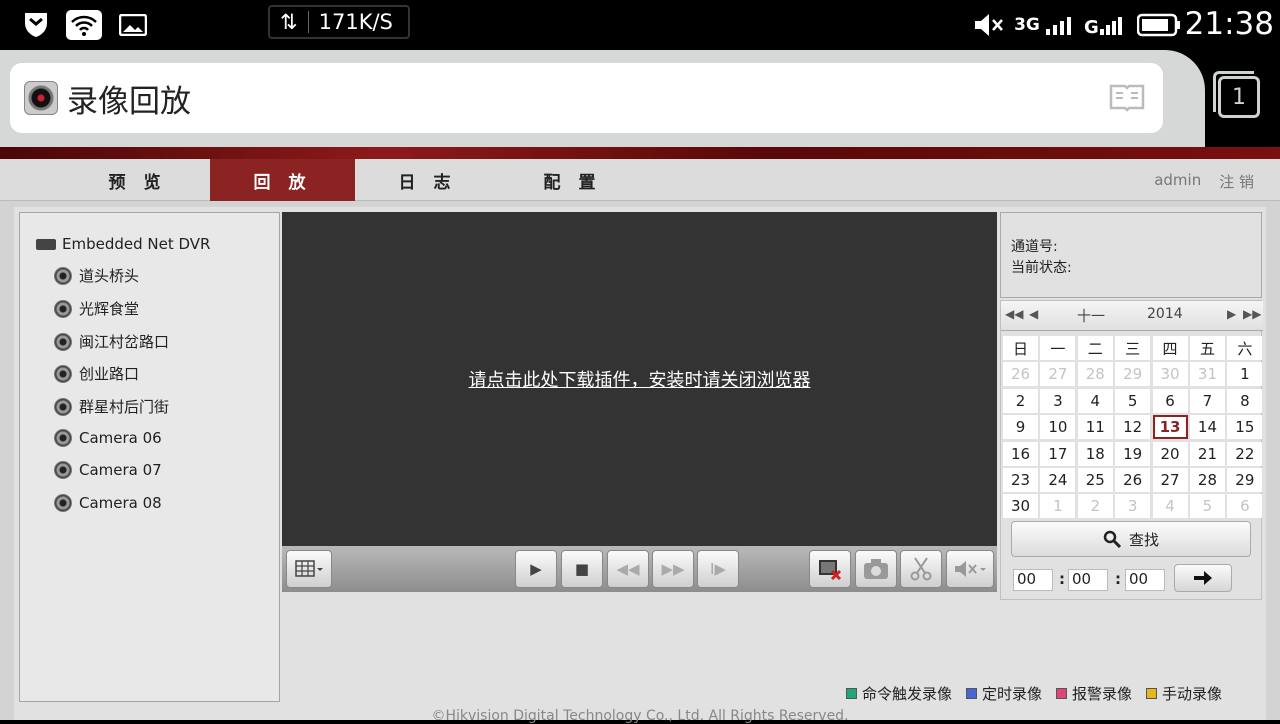 The width and height of the screenshot is (1280, 724). Describe the element at coordinates (108, 438) in the screenshot. I see `tree-item-camera: Camera 06` at that location.